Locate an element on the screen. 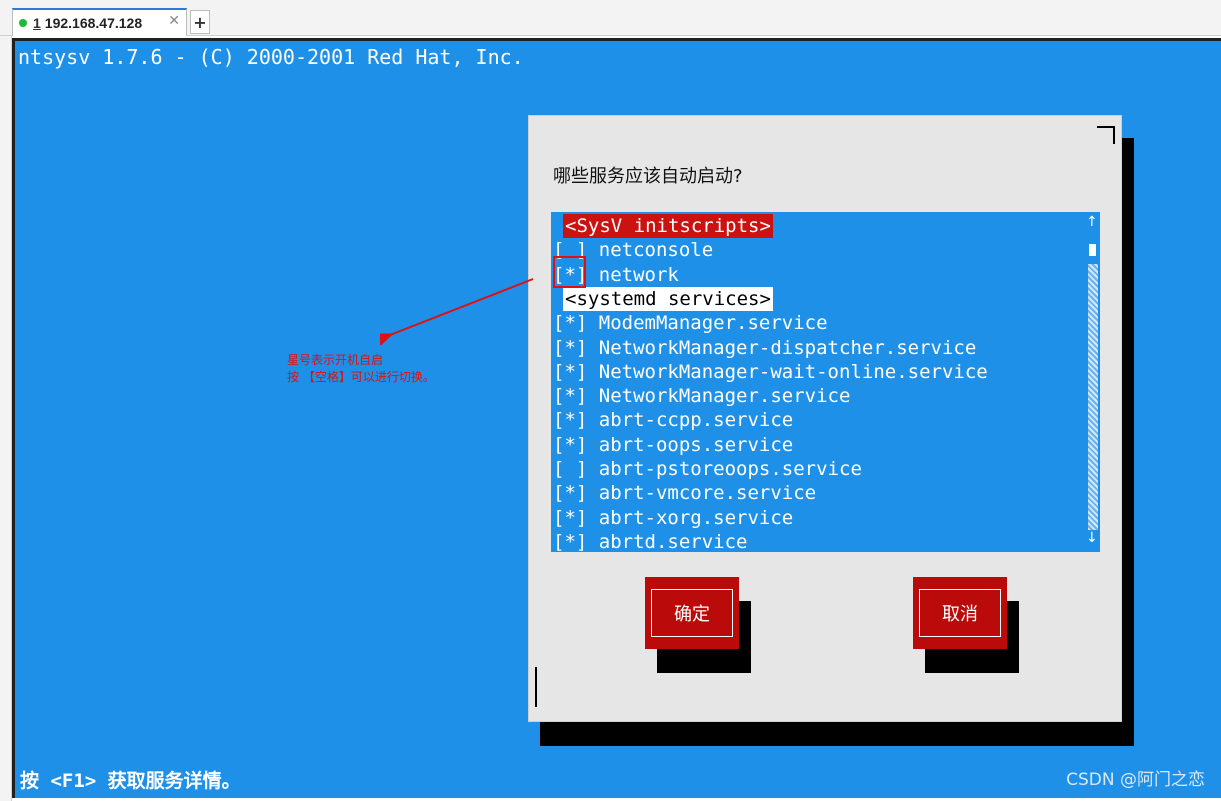  list-item: [*] abrt-ccpp.service is located at coordinates (673, 420).